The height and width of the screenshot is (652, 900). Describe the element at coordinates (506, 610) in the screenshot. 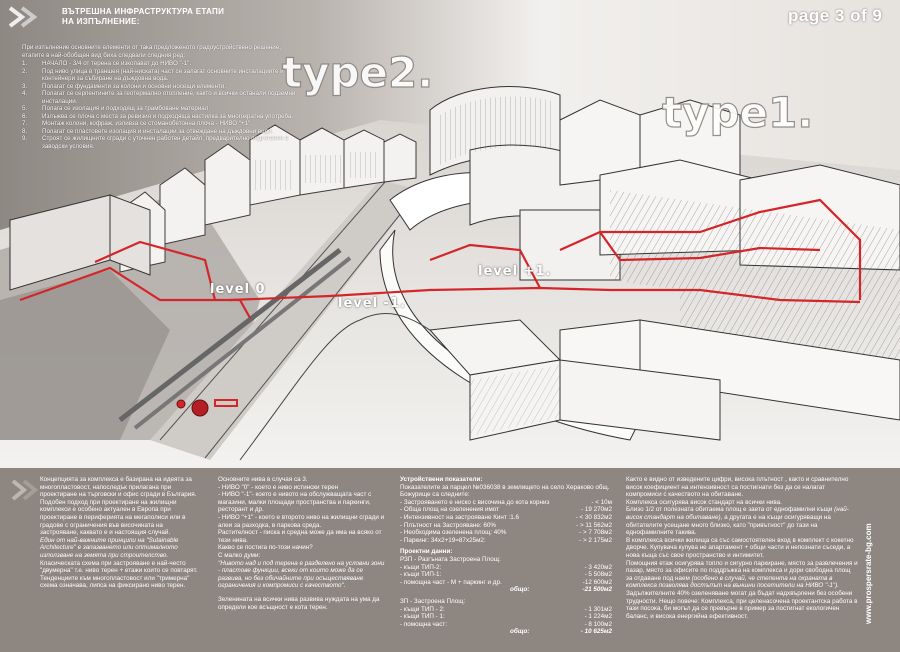

I see `table-row: - къщи ТИП - 2: - 1 301м2` at that location.